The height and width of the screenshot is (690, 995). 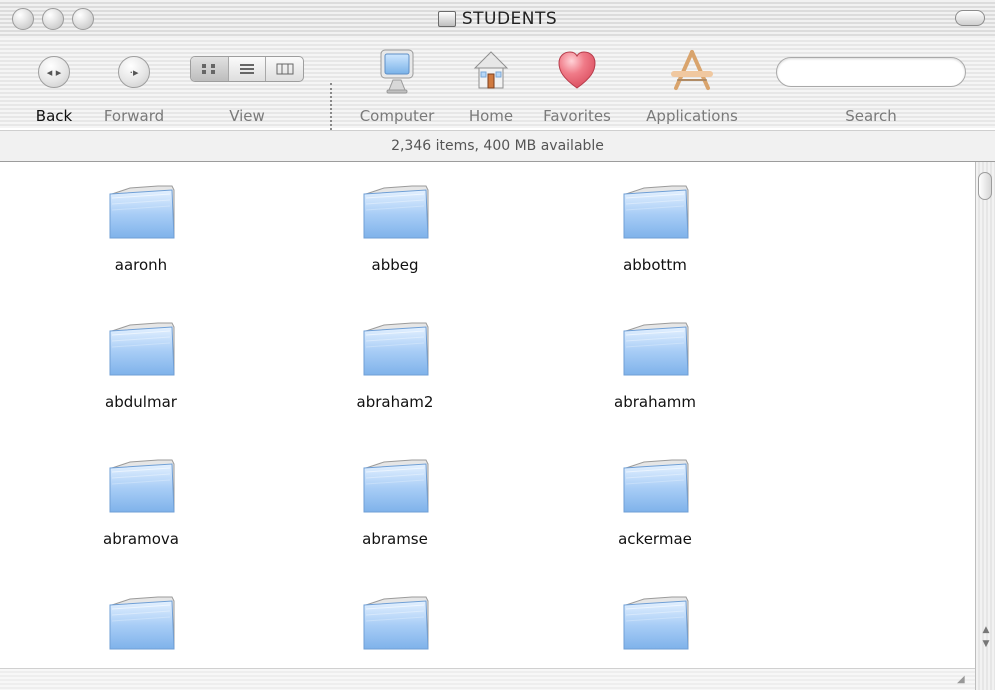 What do you see at coordinates (54, 72) in the screenshot?
I see `back-arrow-icon: ◂ ▸` at bounding box center [54, 72].